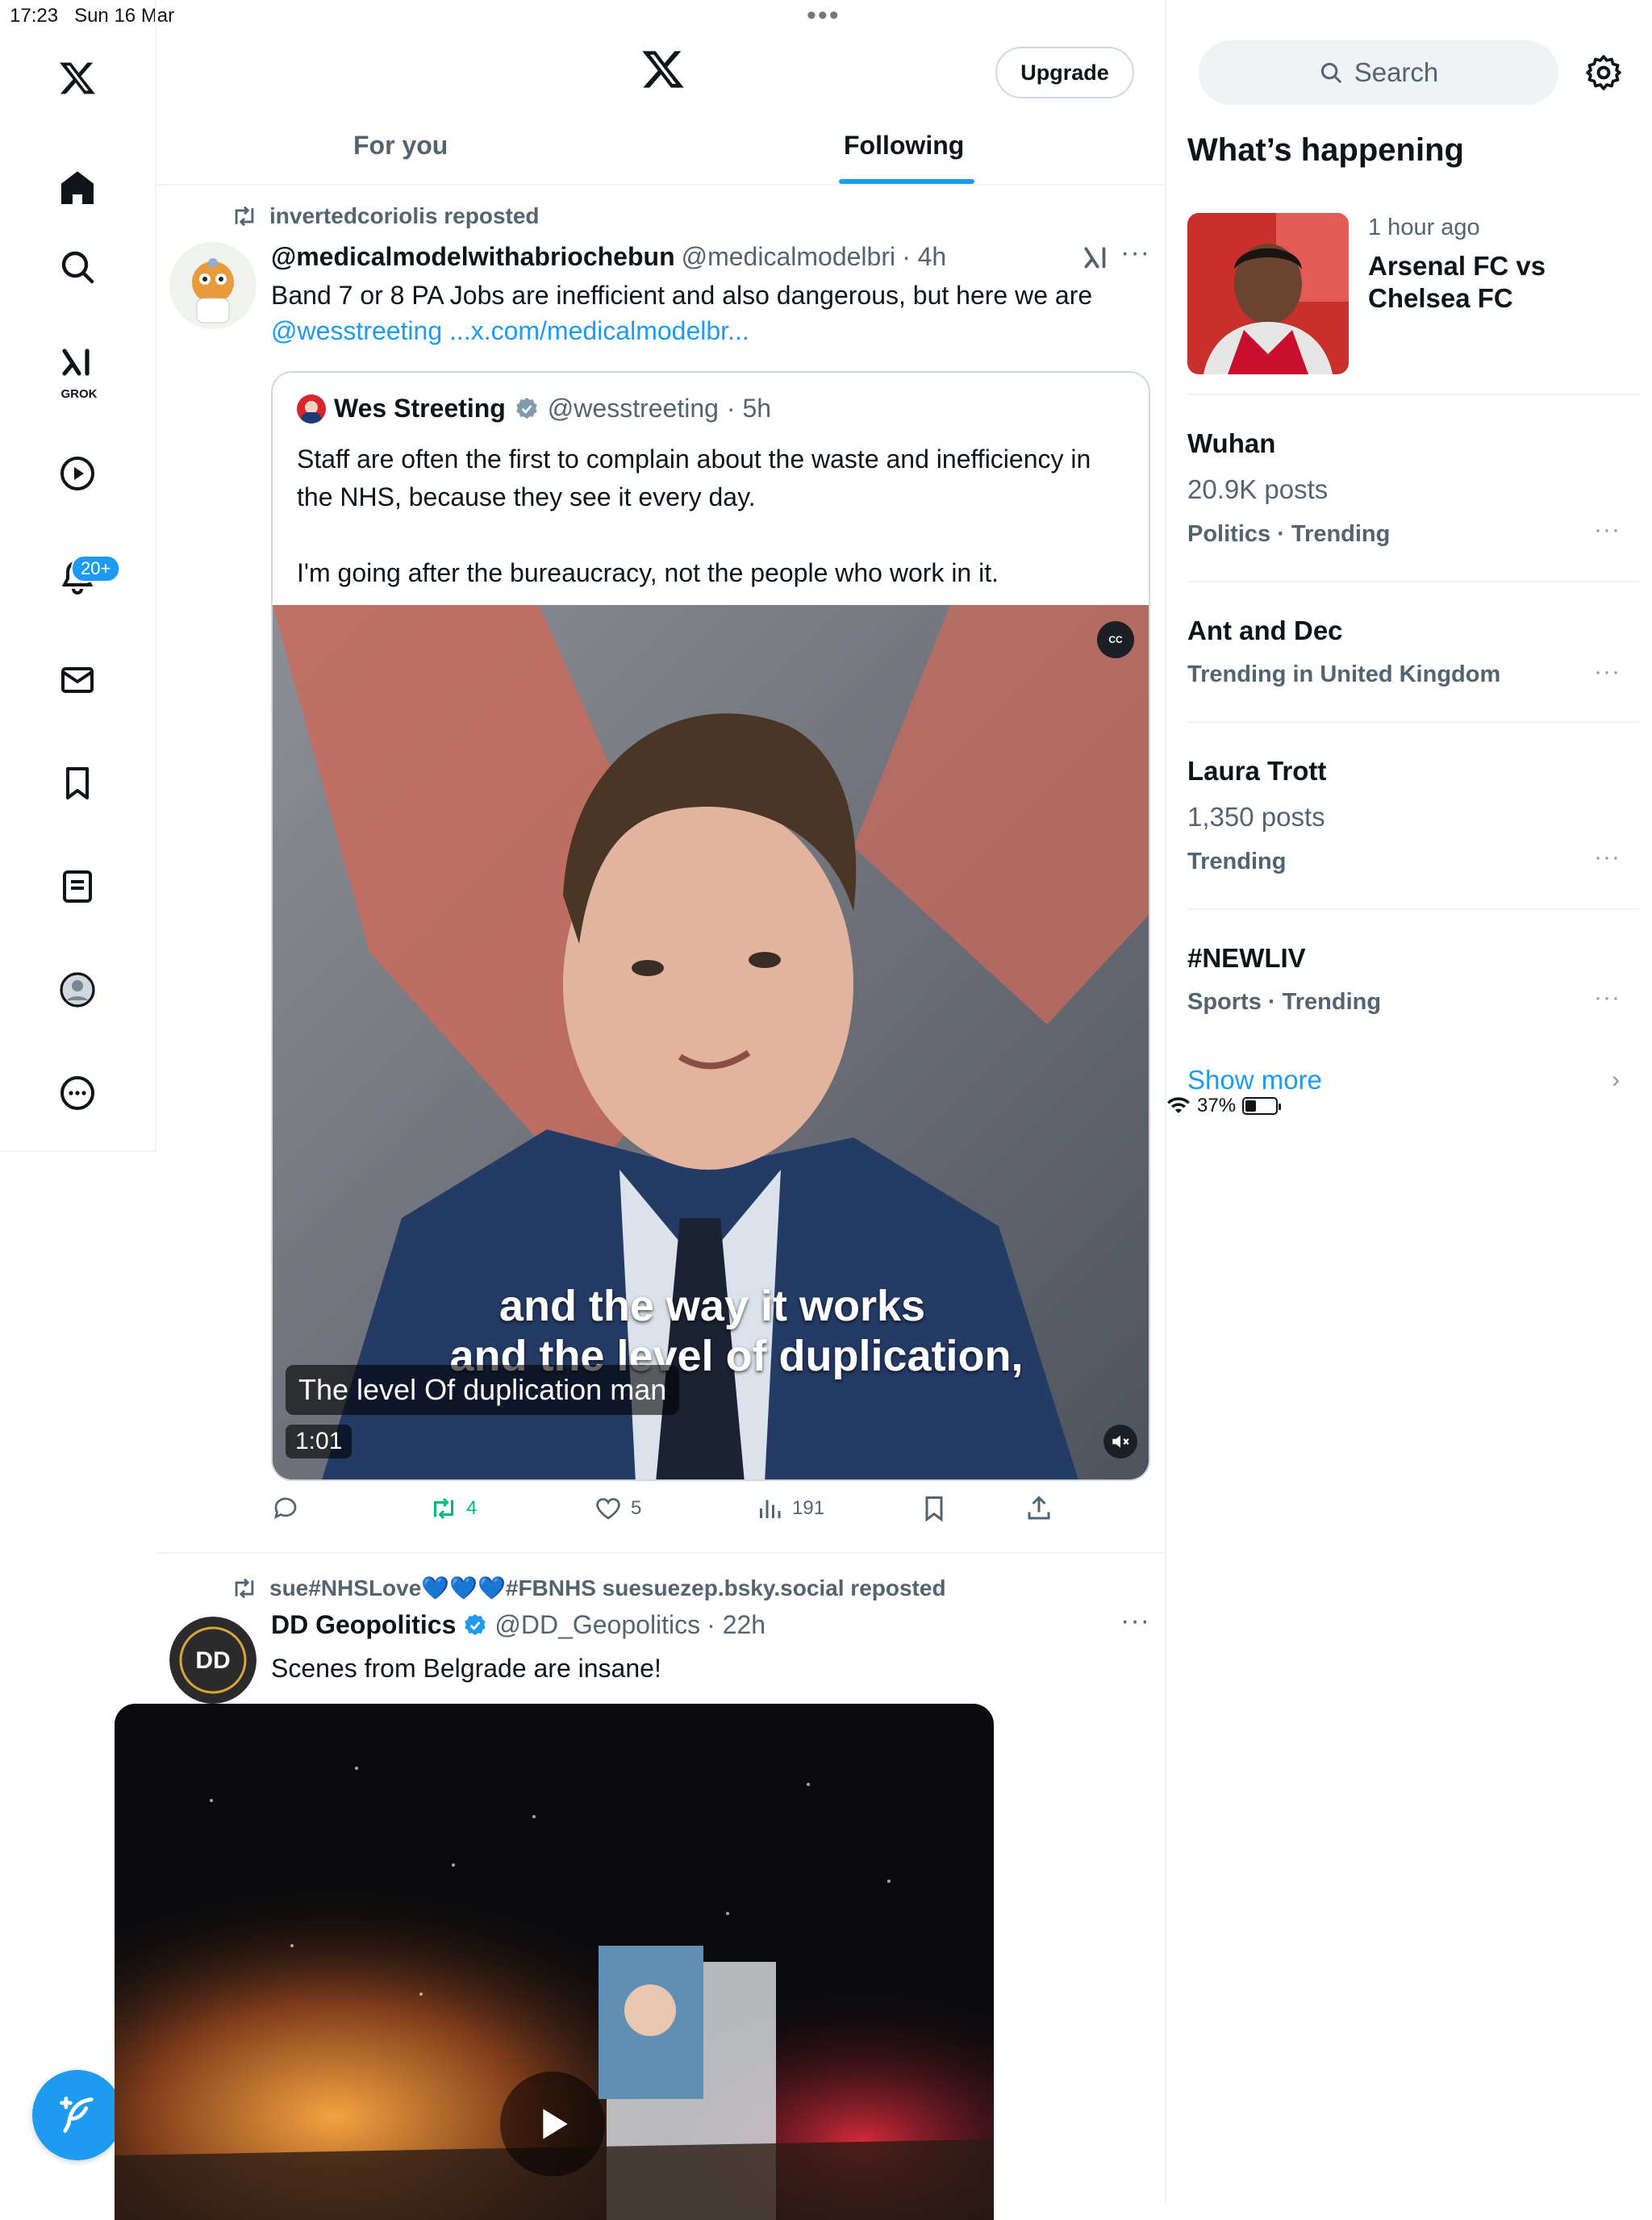  Describe the element at coordinates (356, 330) in the screenshot. I see `mention-link: @wesstreeting` at that location.